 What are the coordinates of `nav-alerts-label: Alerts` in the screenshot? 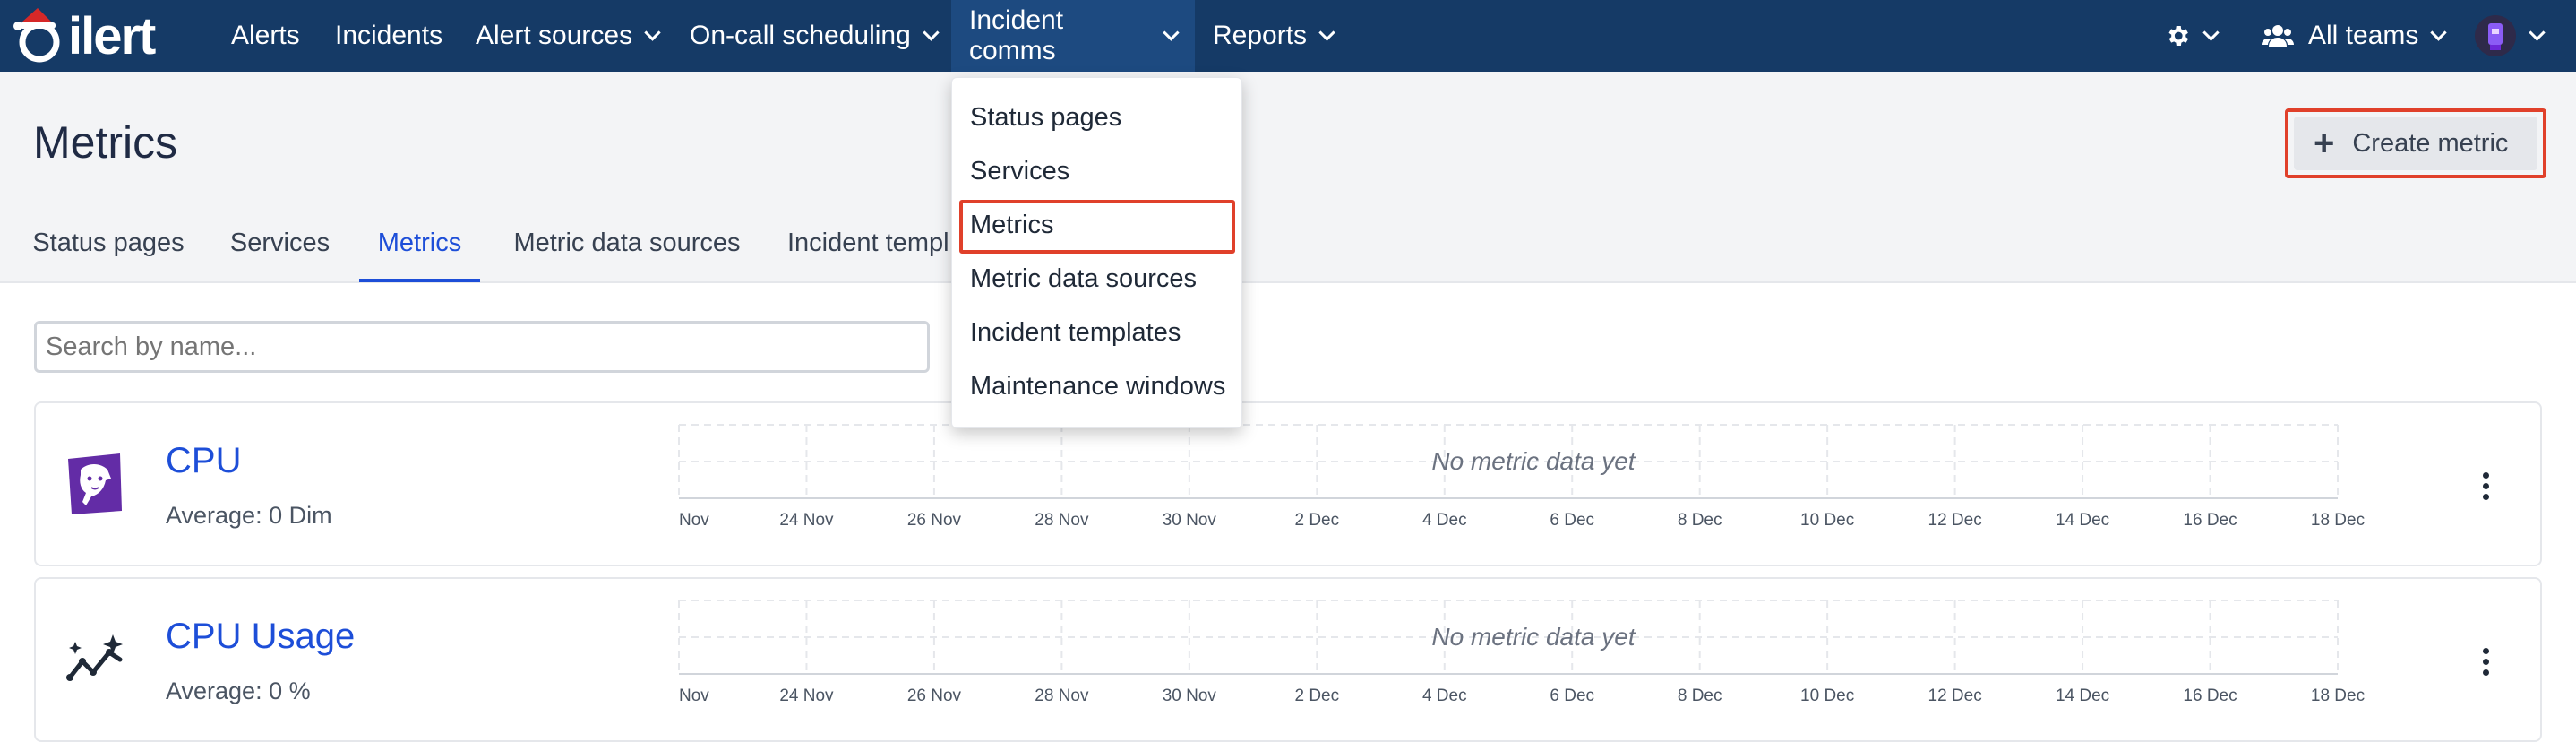 It's located at (265, 35).